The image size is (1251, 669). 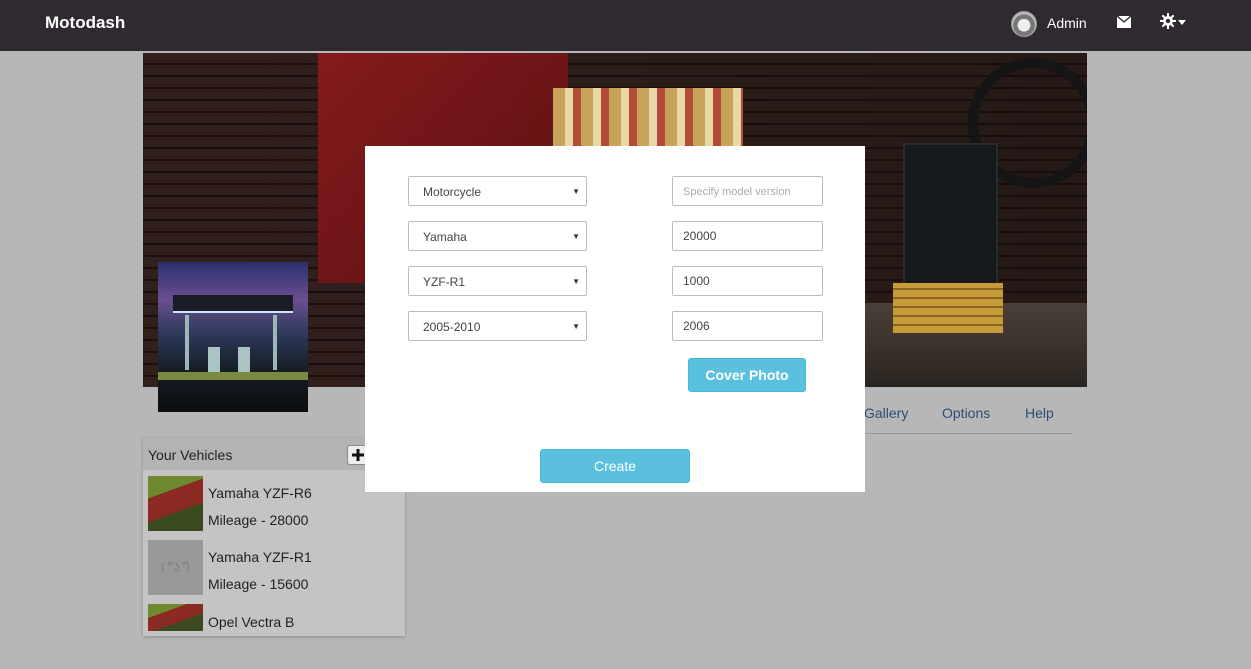 What do you see at coordinates (233, 304) in the screenshot?
I see `gas-station-roof` at bounding box center [233, 304].